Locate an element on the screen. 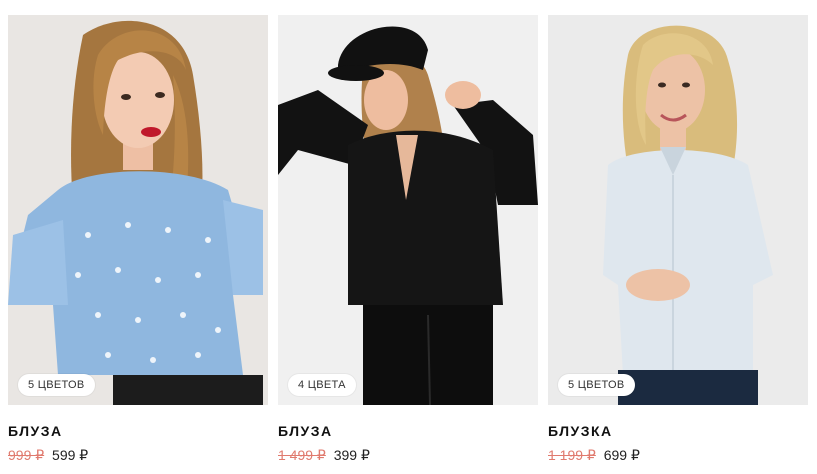  price-row: 1 199 ₽ 699 ₽ is located at coordinates (678, 455).